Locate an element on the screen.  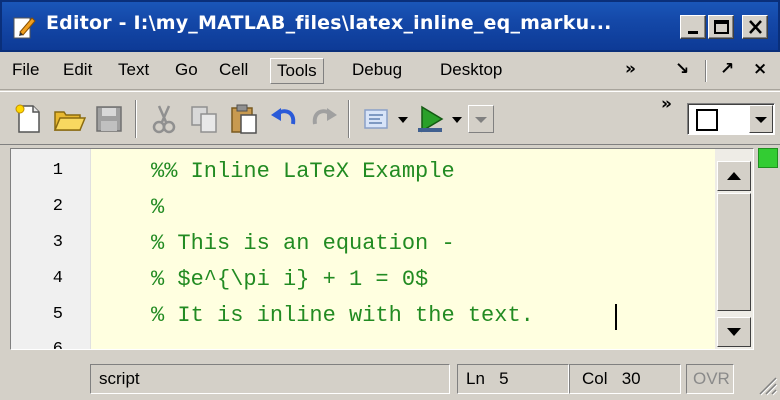
save-icon is located at coordinates (109, 119).